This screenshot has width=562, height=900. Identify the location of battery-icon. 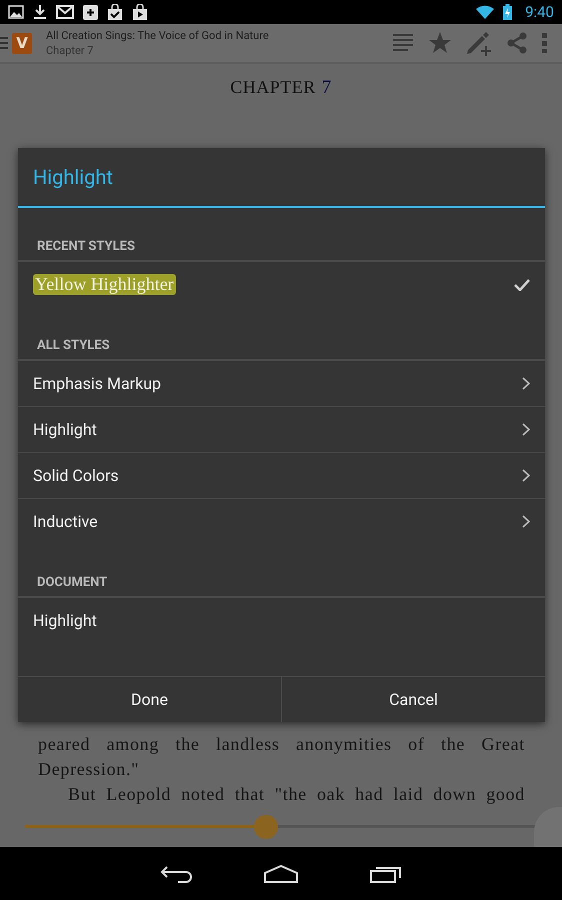
(507, 12).